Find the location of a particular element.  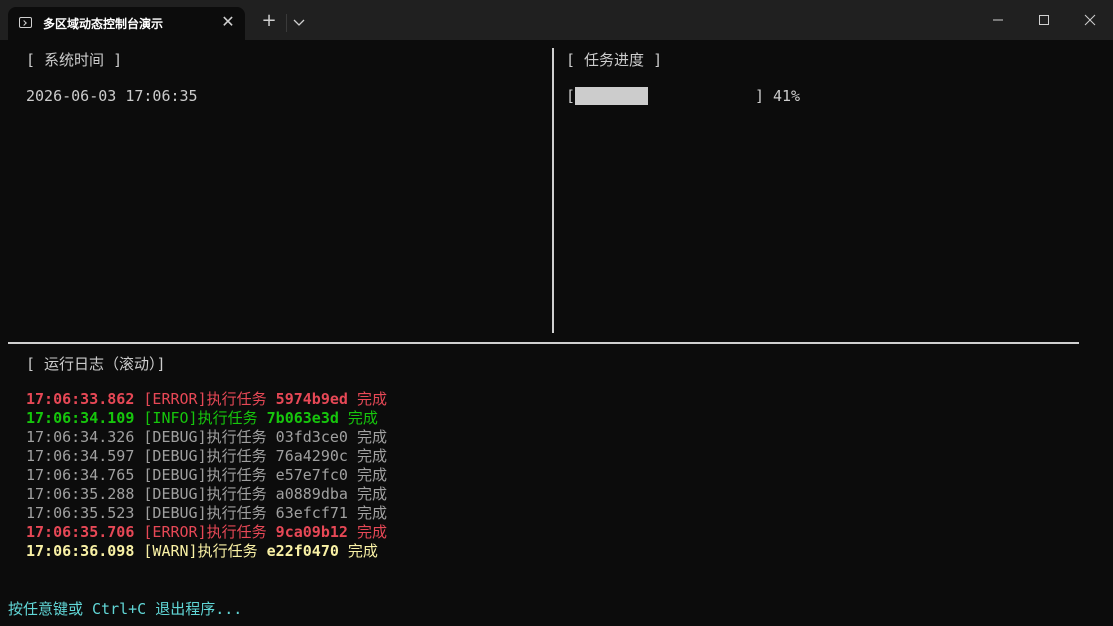

progress-bar-fill is located at coordinates (611, 96).